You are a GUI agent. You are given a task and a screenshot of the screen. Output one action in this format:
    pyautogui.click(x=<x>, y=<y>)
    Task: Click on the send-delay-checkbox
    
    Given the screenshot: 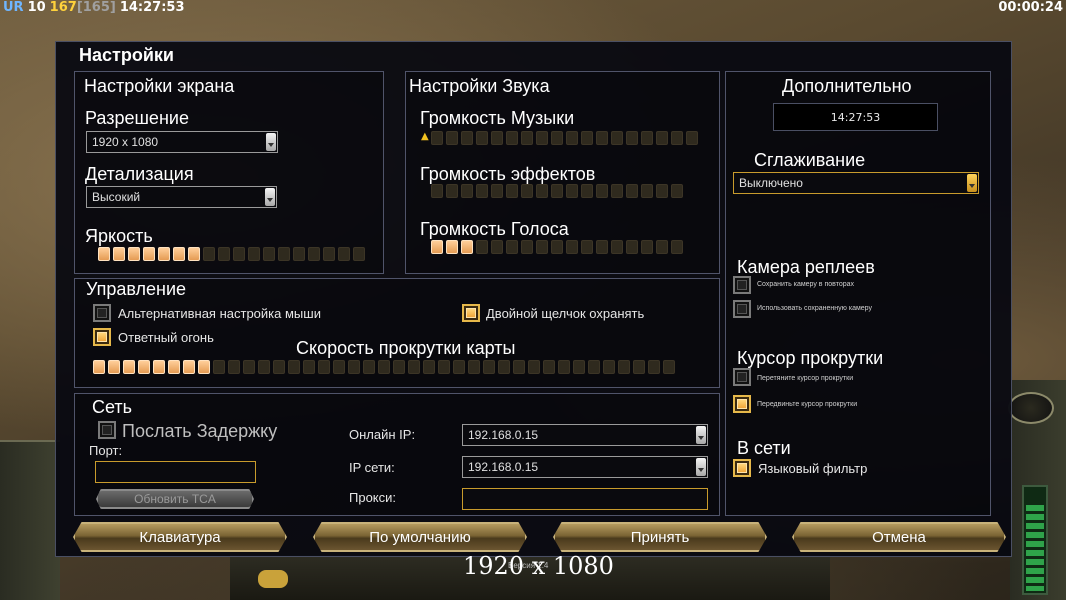 What is the action you would take?
    pyautogui.click(x=107, y=430)
    